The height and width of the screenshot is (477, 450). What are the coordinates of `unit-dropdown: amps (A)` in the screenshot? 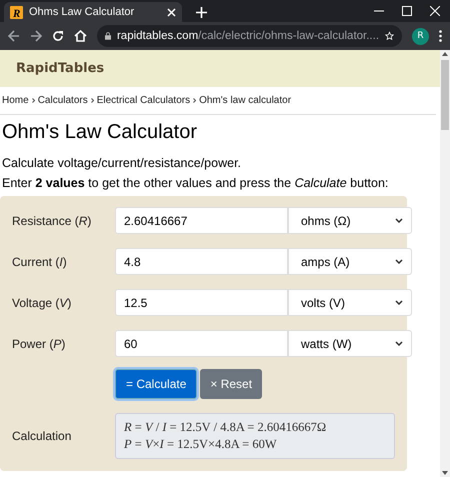 It's located at (350, 261).